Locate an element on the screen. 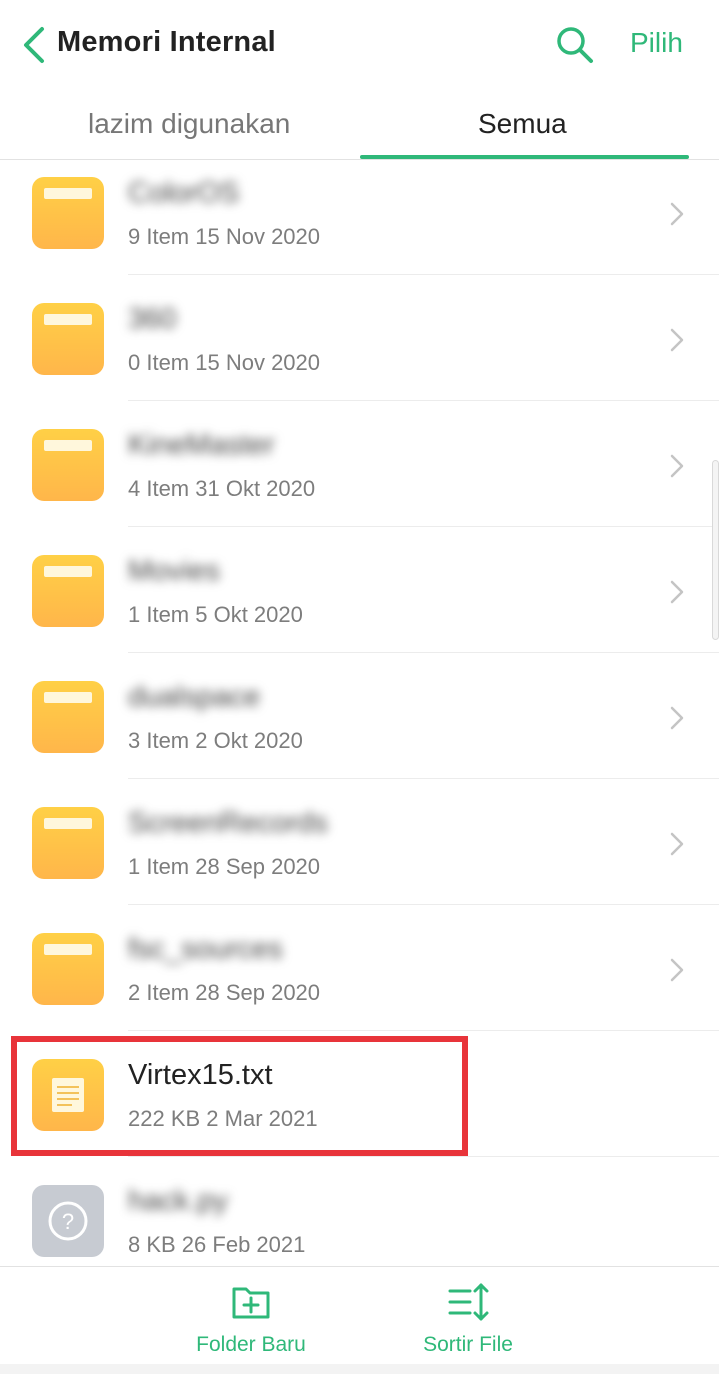 This screenshot has height=1374, width=719. list-item: KineMaster 4 Item 31 Okt 2020 is located at coordinates (359, 464).